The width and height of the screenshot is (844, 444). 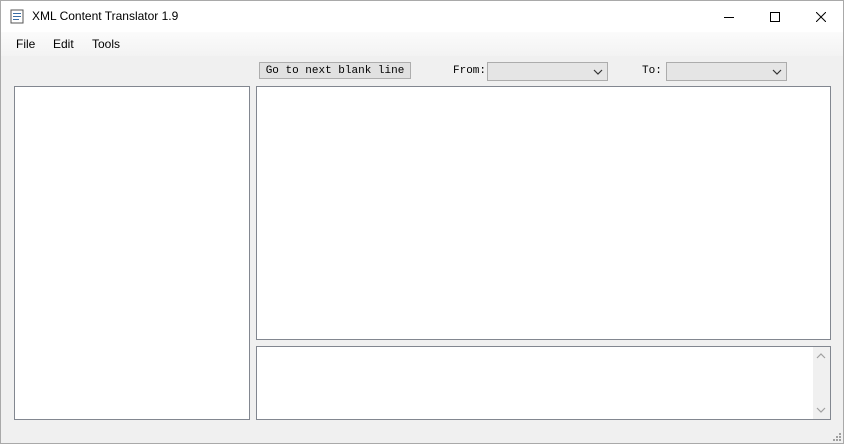 What do you see at coordinates (836, 436) in the screenshot?
I see `resize-grip-icon` at bounding box center [836, 436].